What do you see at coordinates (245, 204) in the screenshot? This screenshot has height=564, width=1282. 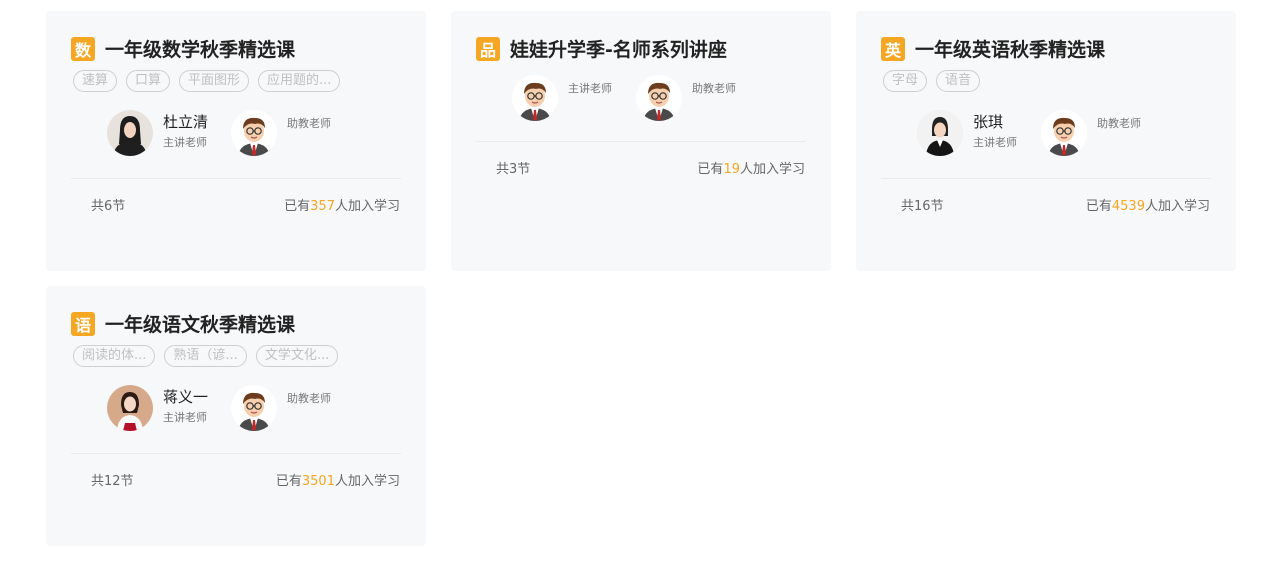 I see `card-footer: 共6节 已有357人加入学习` at bounding box center [245, 204].